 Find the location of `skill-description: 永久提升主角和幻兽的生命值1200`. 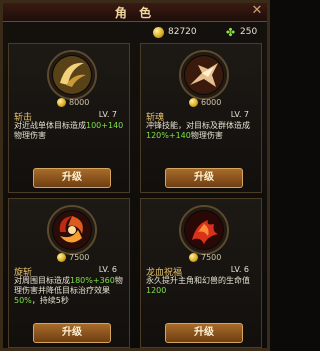

skill-description: 永久提升主角和幻兽的生命值1200 is located at coordinates (203, 286).